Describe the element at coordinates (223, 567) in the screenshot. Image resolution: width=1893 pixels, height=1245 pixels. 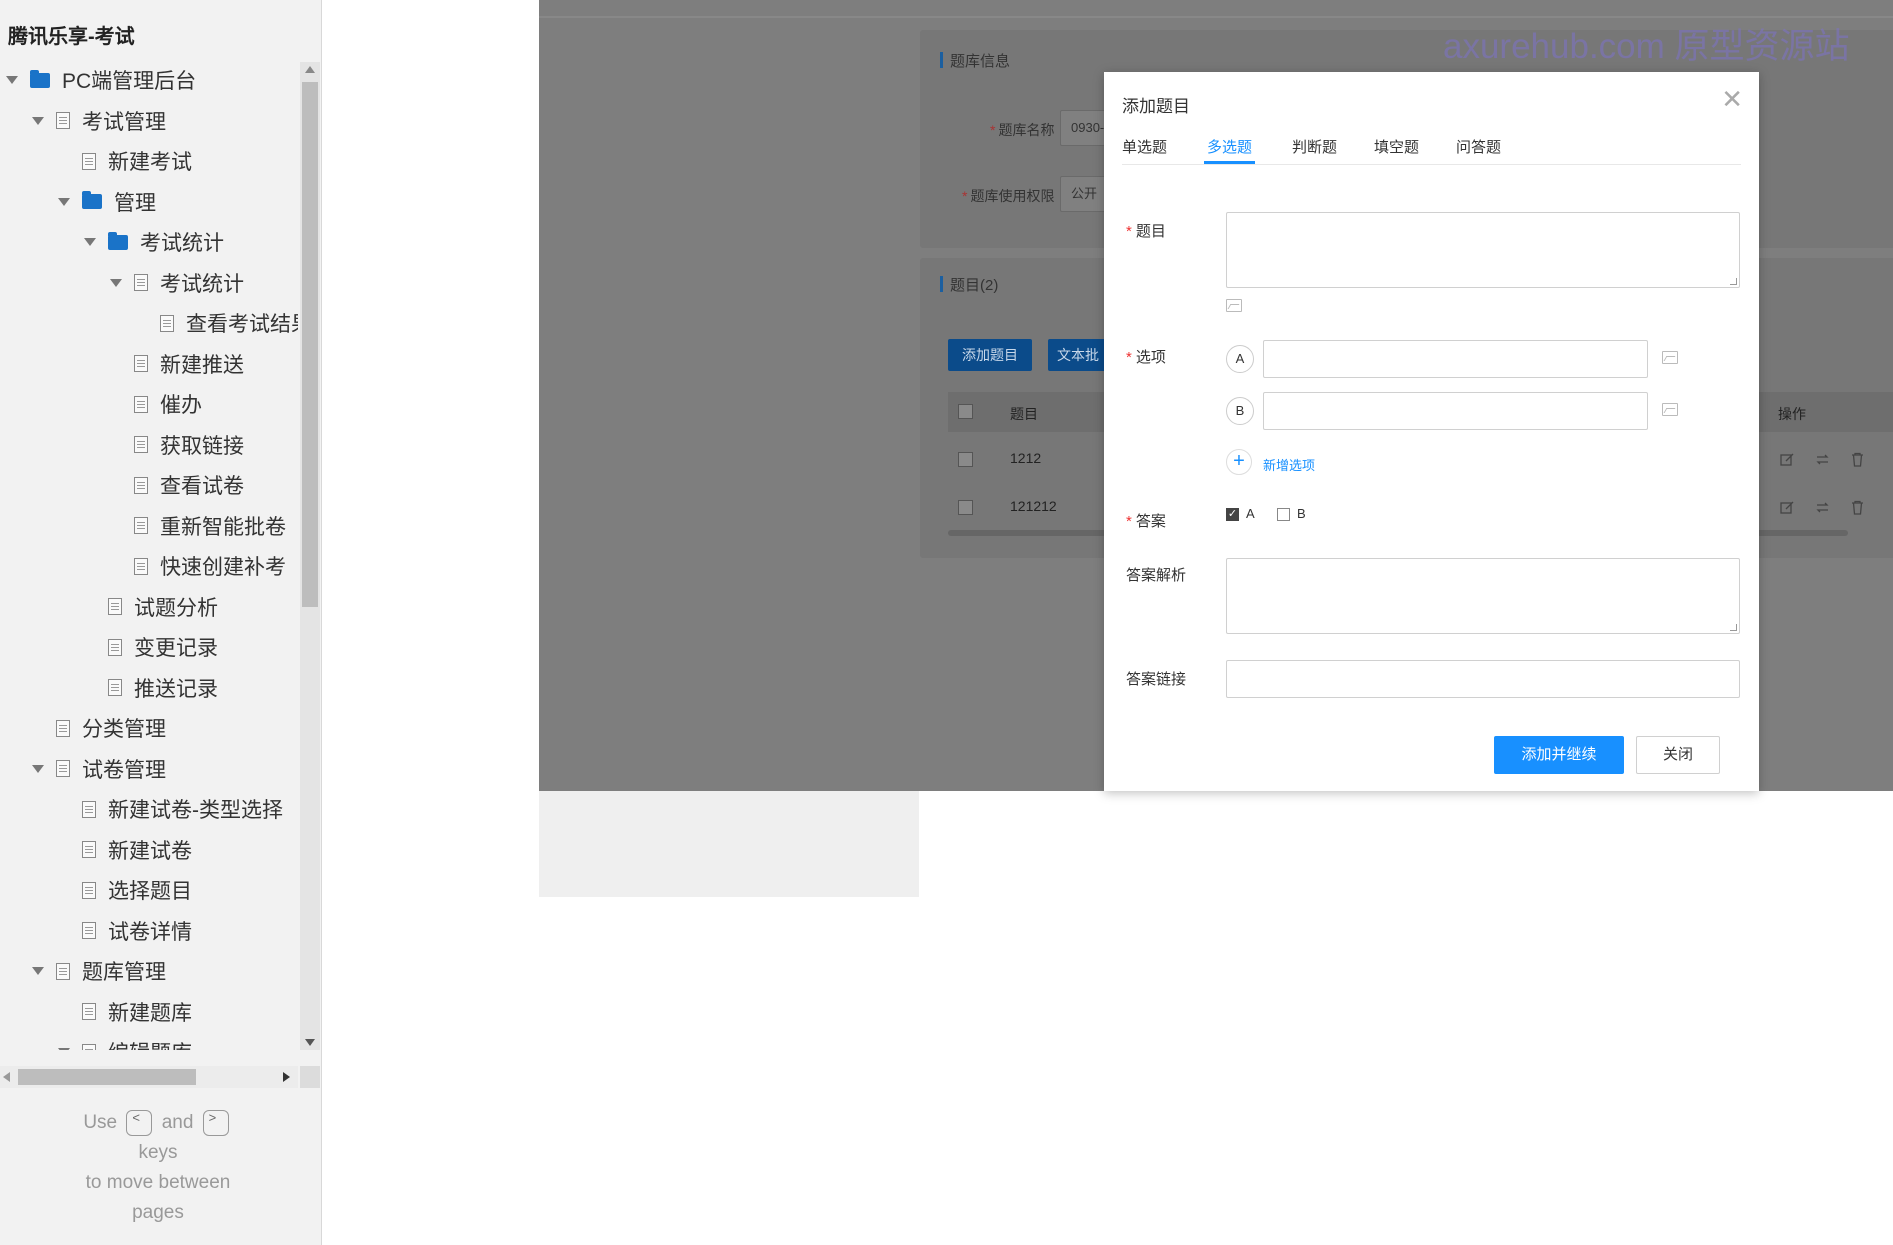
I see `tree-item-label: 快速创建补考` at that location.